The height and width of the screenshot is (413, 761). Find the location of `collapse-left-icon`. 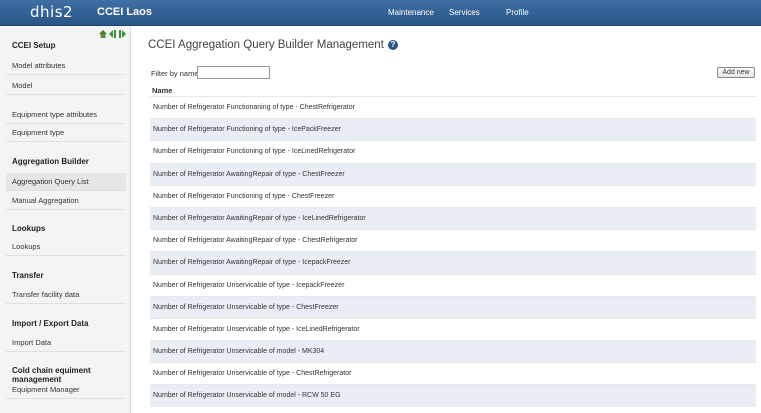

collapse-left-icon is located at coordinates (112, 34).